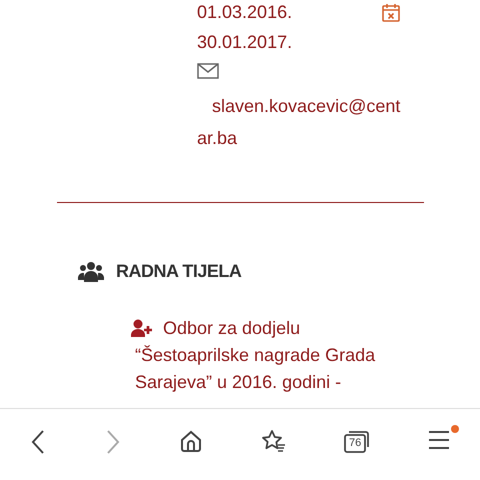 This screenshot has height=480, width=480. What do you see at coordinates (208, 71) in the screenshot?
I see `envelope-icon` at bounding box center [208, 71].